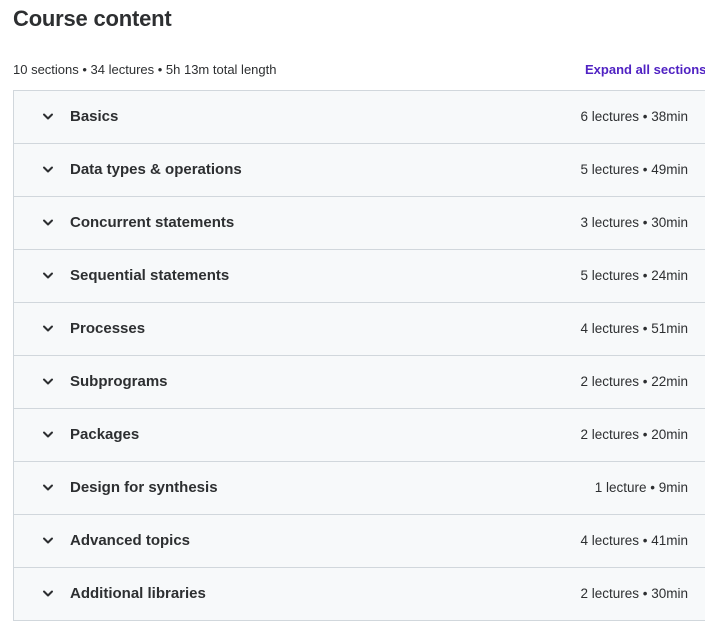  I want to click on section-row: Packages 2 lectures • 20min, so click(359, 435).